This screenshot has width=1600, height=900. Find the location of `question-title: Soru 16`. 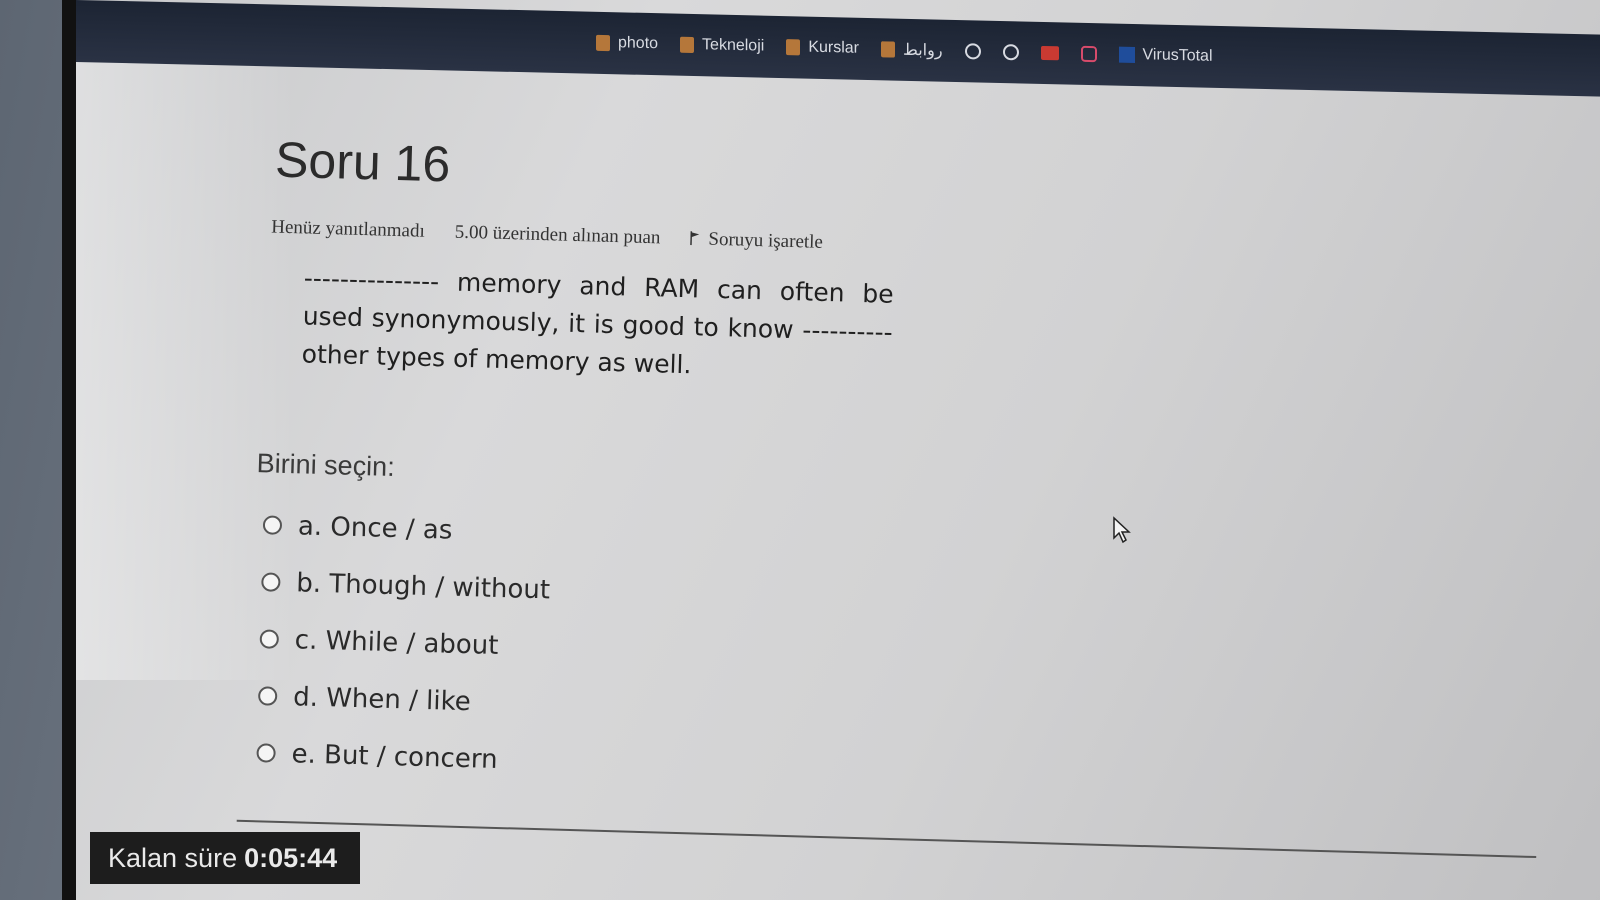

question-title: Soru 16 is located at coordinates (363, 162).